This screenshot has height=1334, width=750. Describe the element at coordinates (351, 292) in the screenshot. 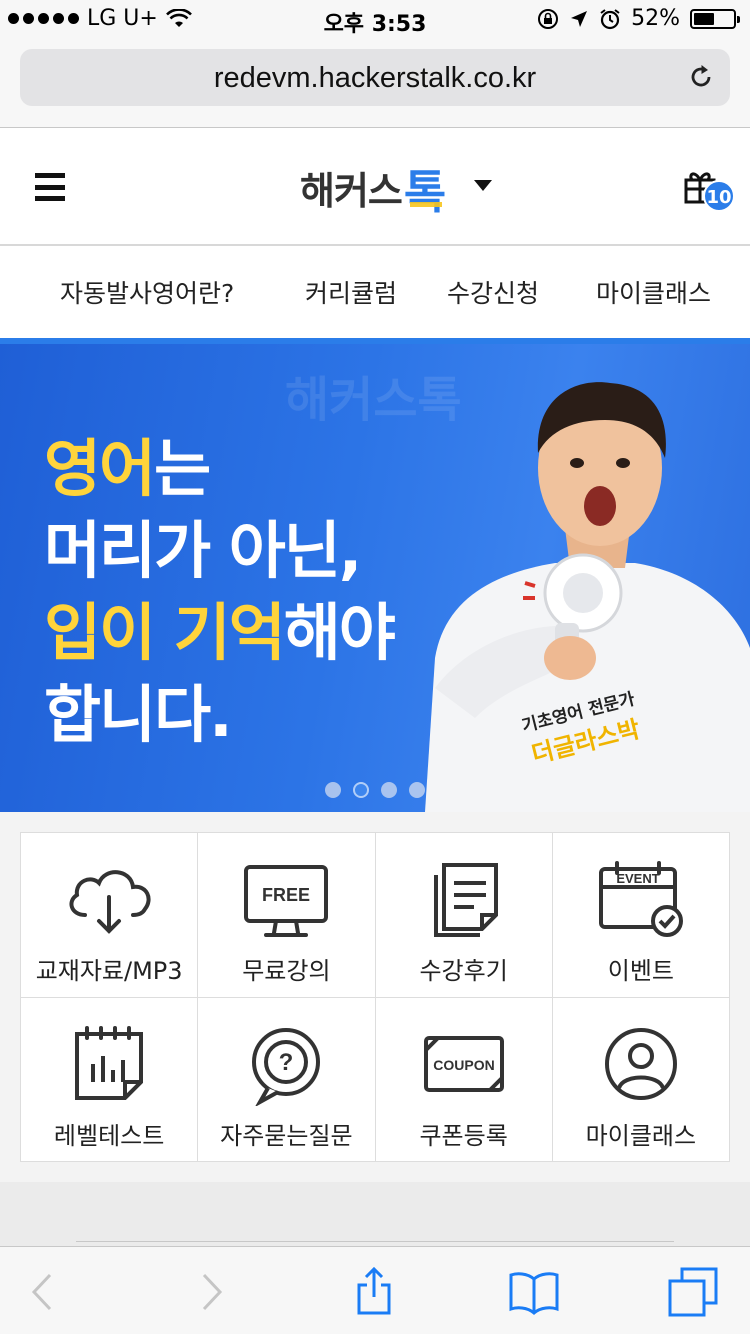

I see `nav-item-curriculum: 커리큘럼` at that location.